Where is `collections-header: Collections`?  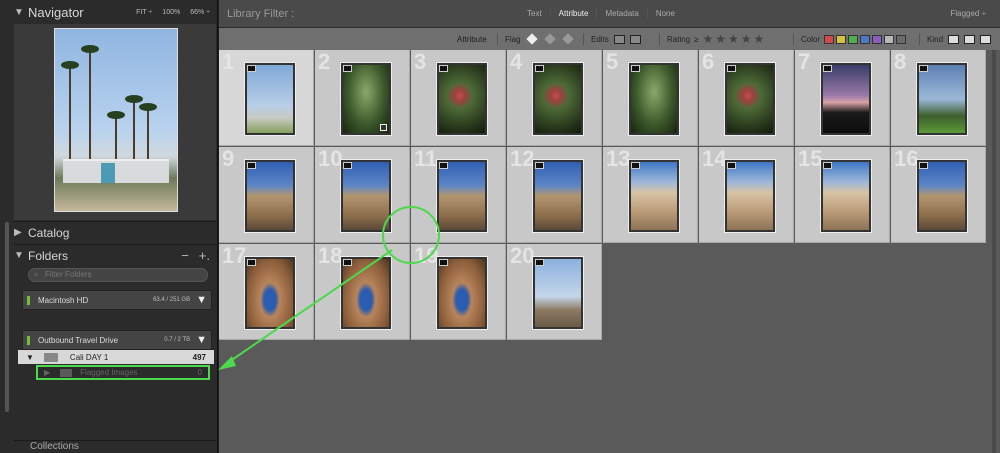
collections-header: Collections is located at coordinates (115, 446).